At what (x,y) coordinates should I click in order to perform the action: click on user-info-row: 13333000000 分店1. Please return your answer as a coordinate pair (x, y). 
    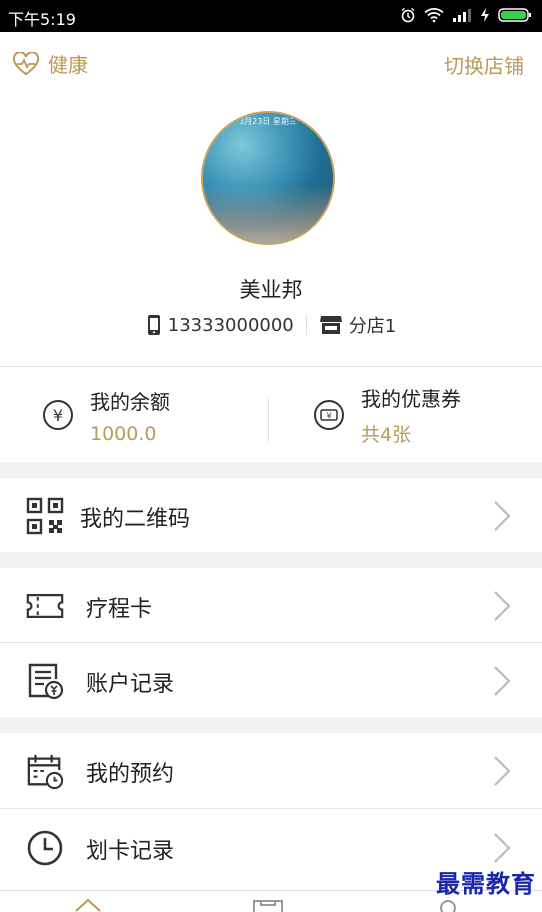
    Looking at the image, I should click on (271, 325).